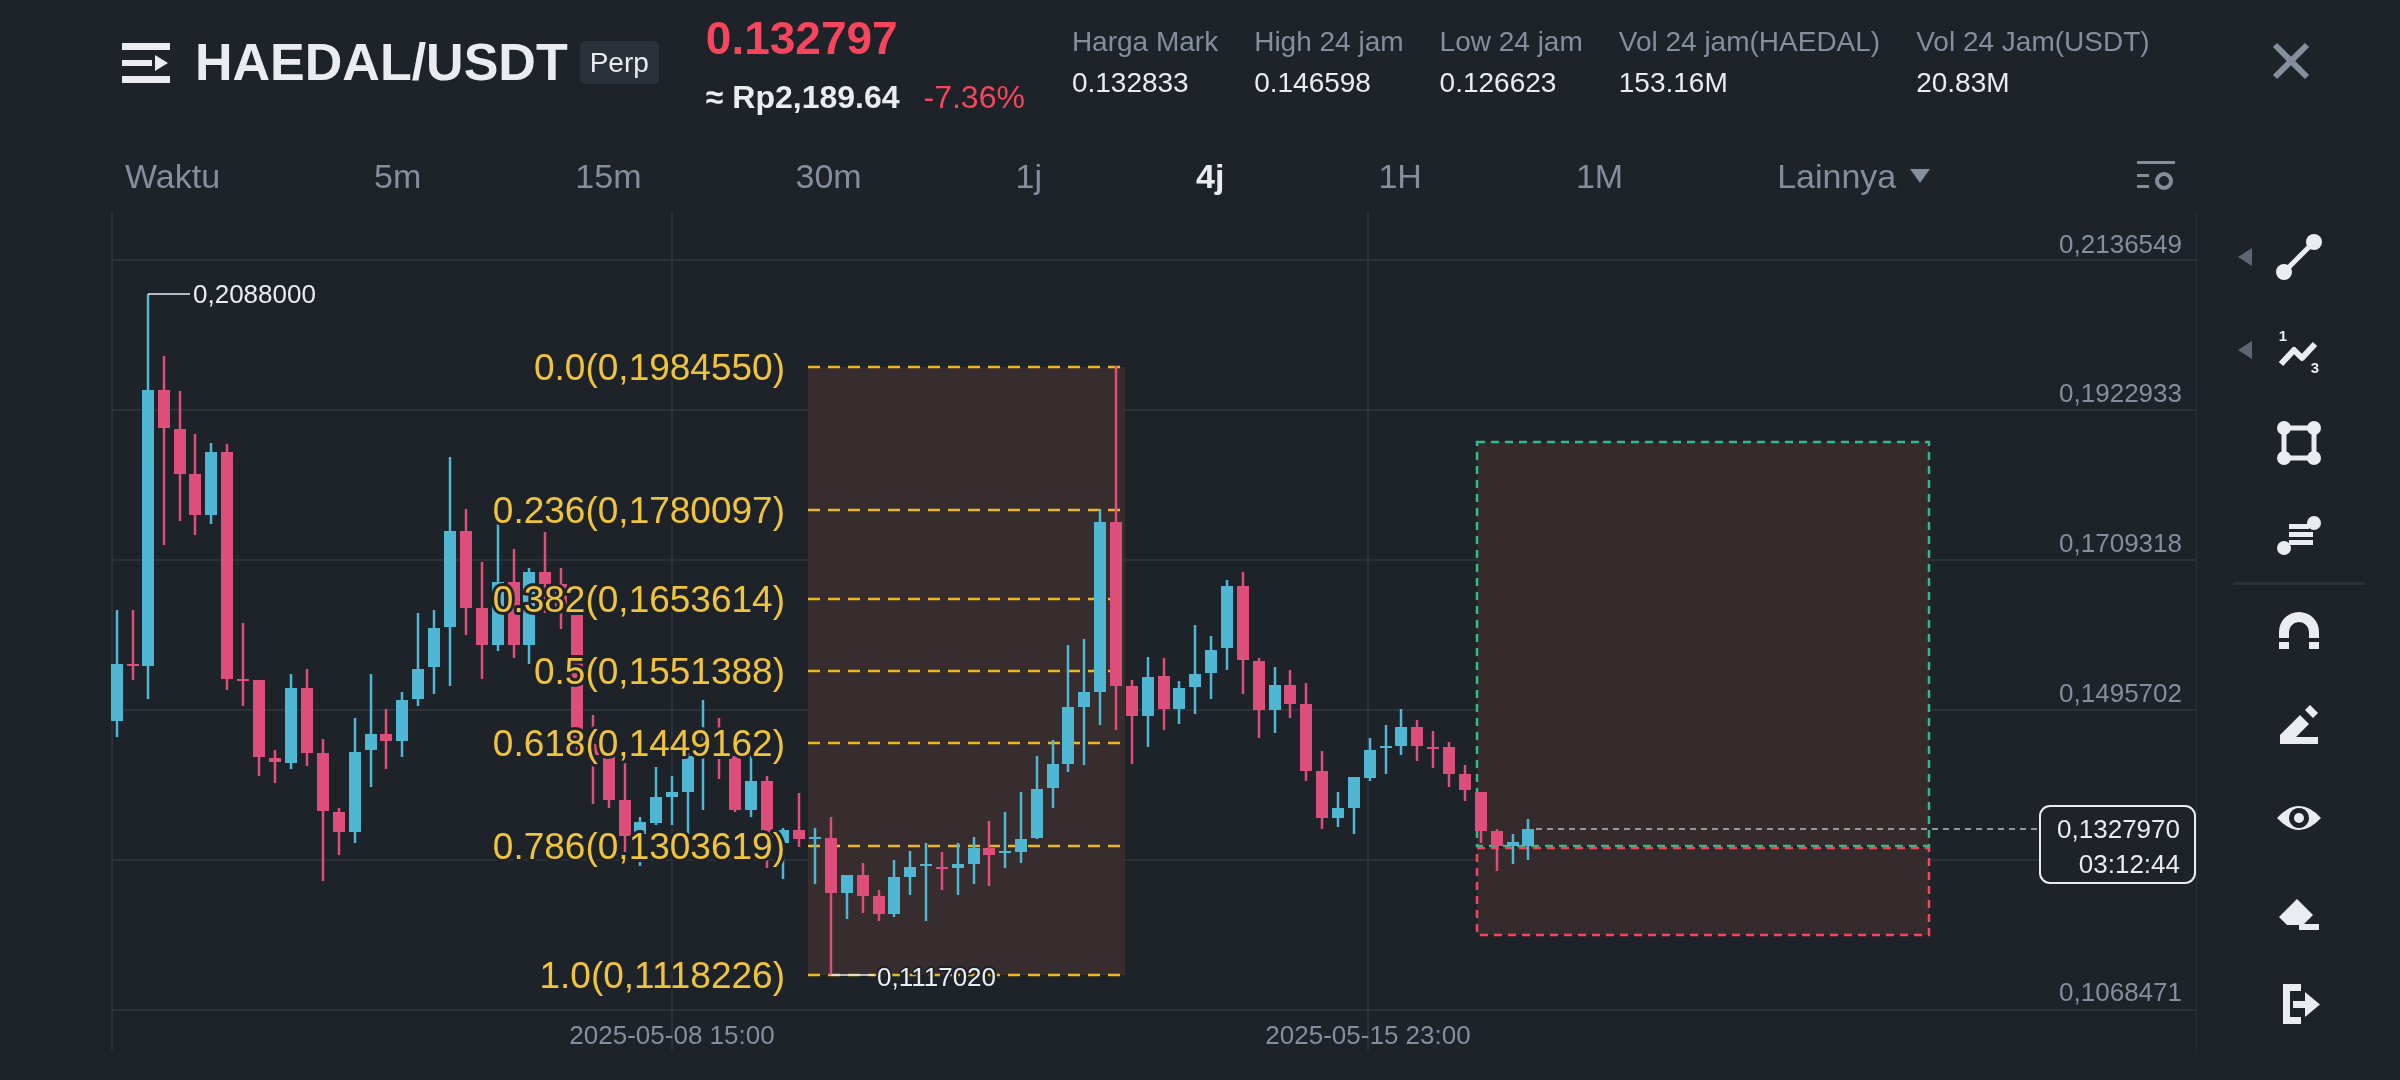  I want to click on stat-label: High 24 jam, so click(1329, 42).